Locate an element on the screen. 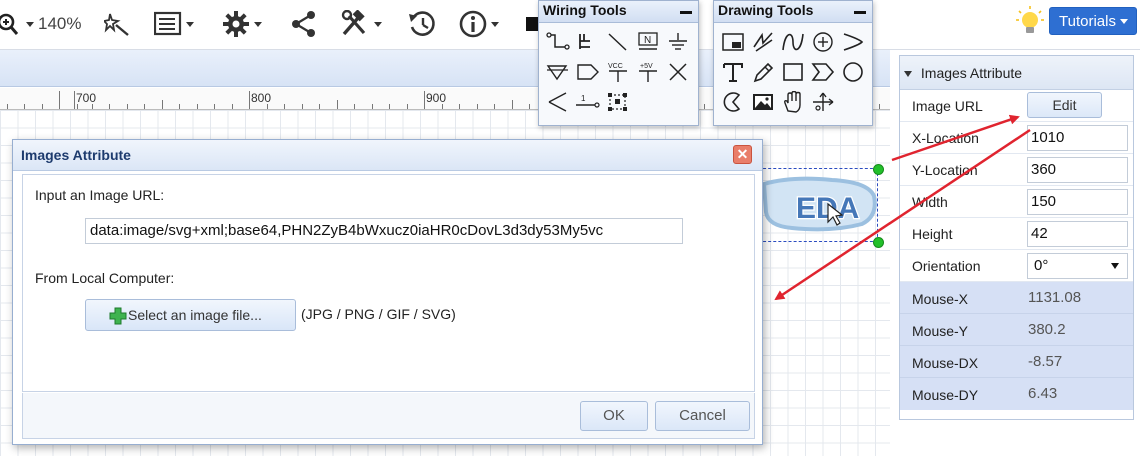 This screenshot has height=456, width=1140. ruler-label: 900 is located at coordinates (436, 98).